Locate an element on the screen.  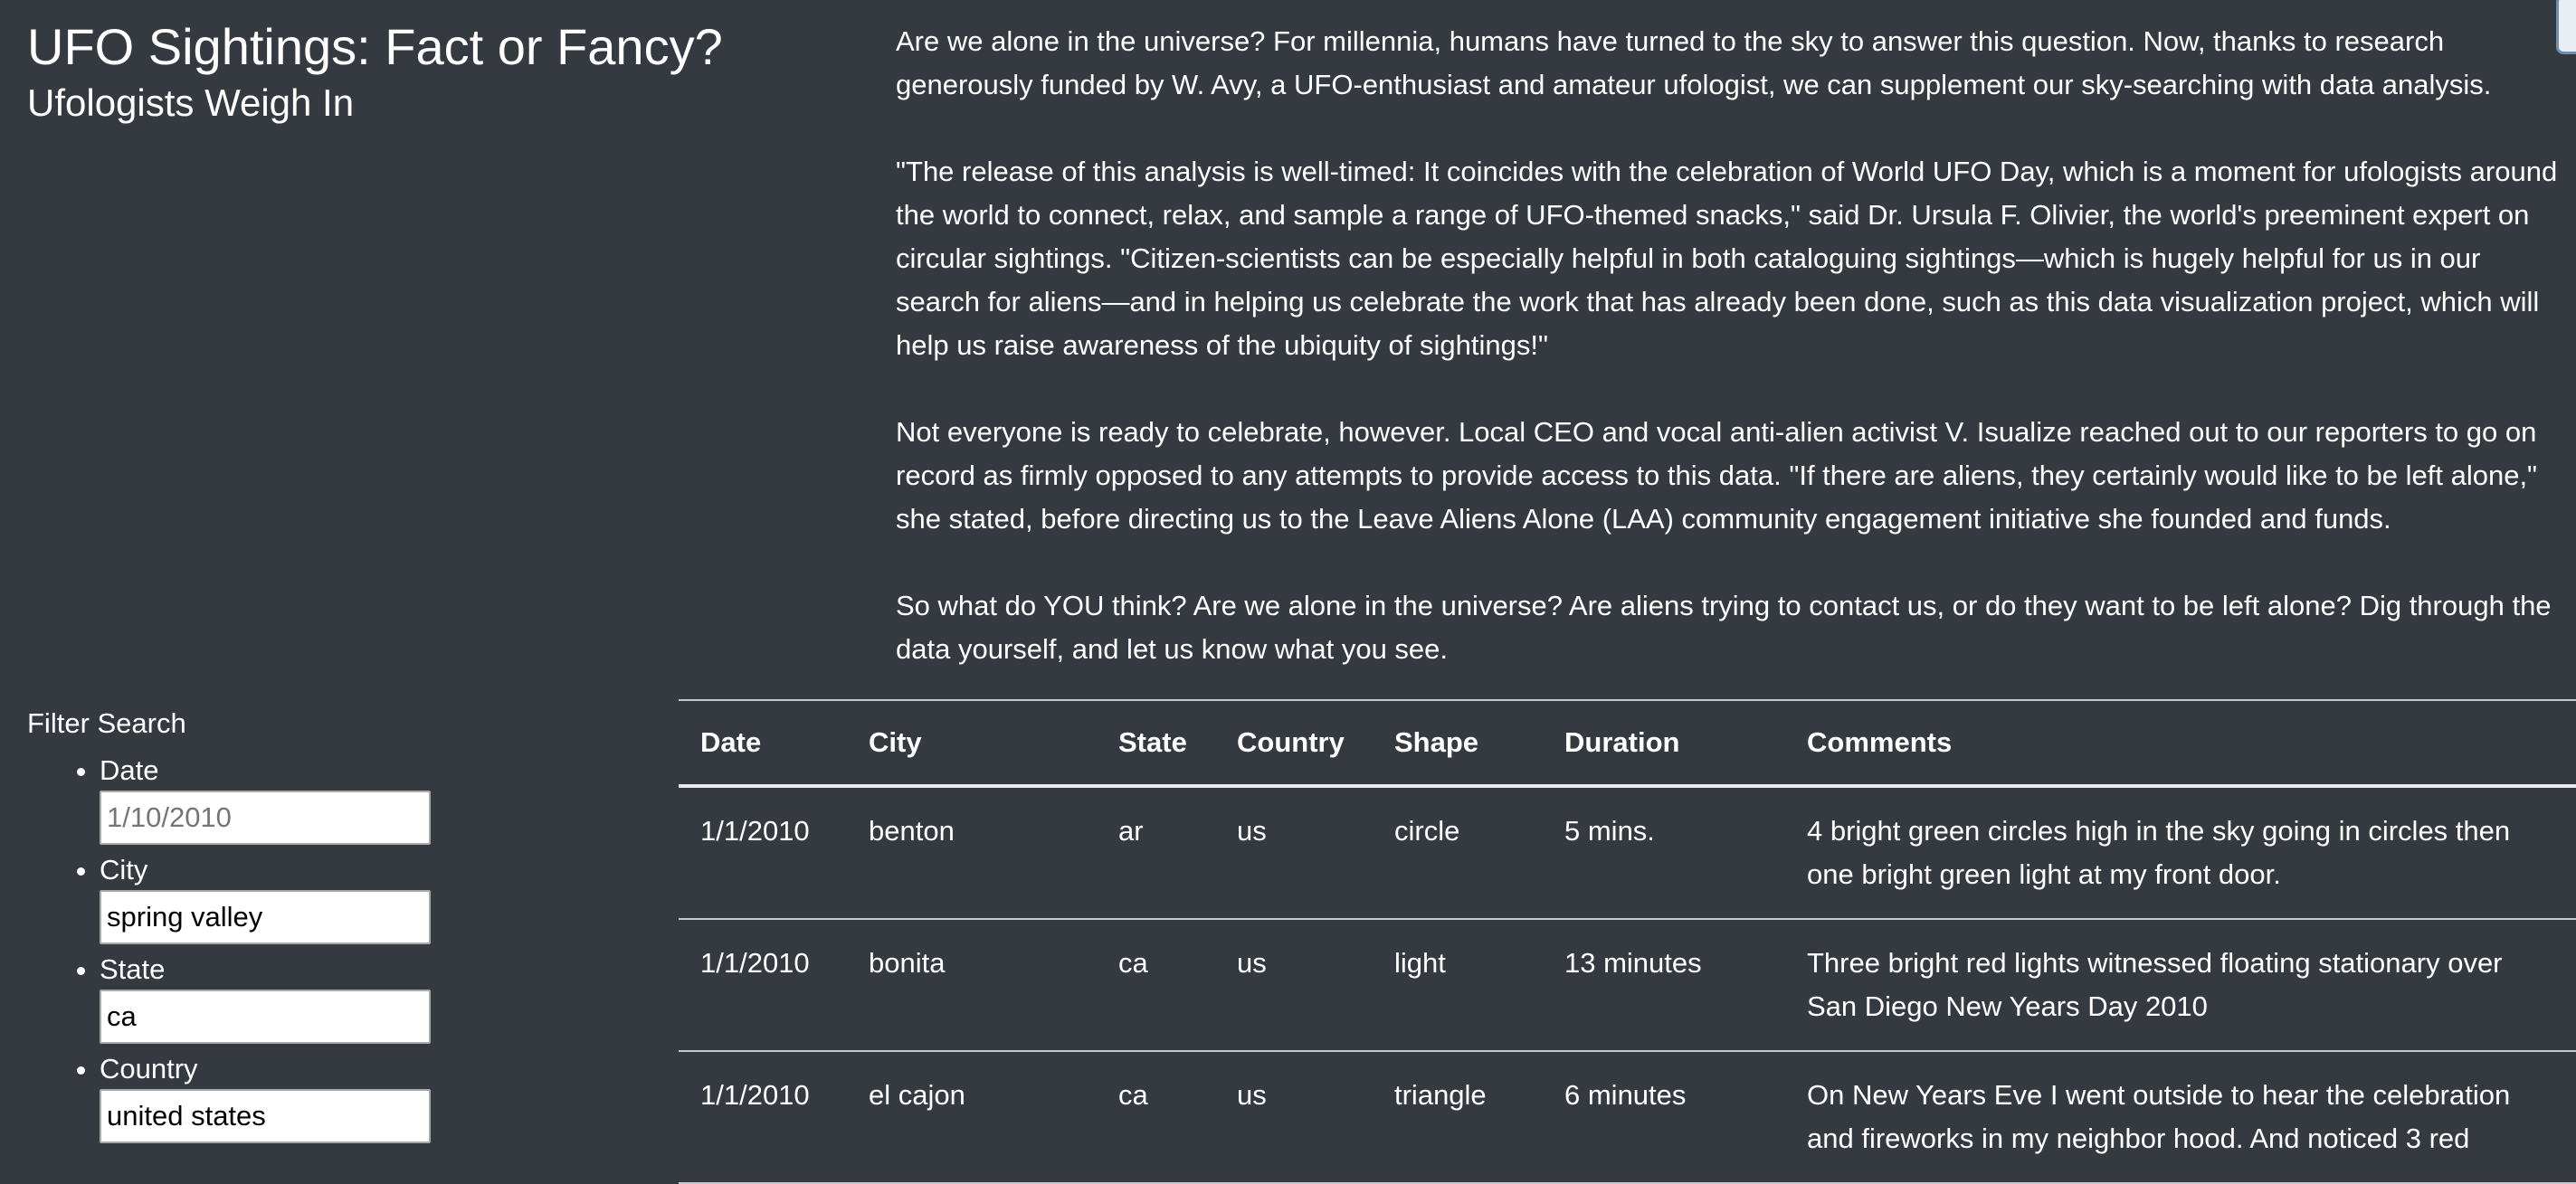
city-input is located at coordinates (265, 917).